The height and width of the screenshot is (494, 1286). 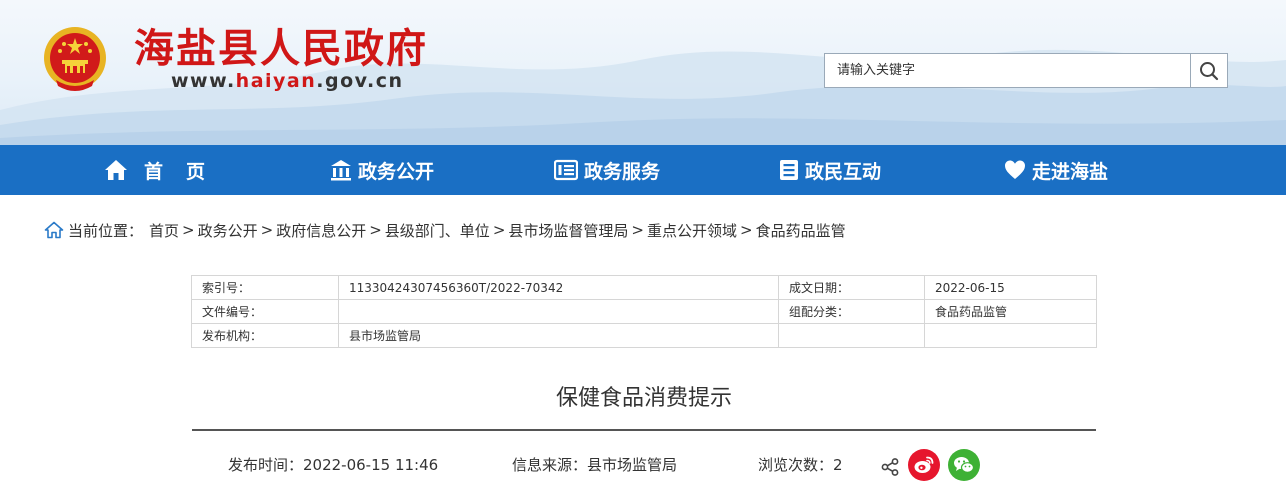 I want to click on table-cell: 食品药品监管, so click(x=1010, y=311).